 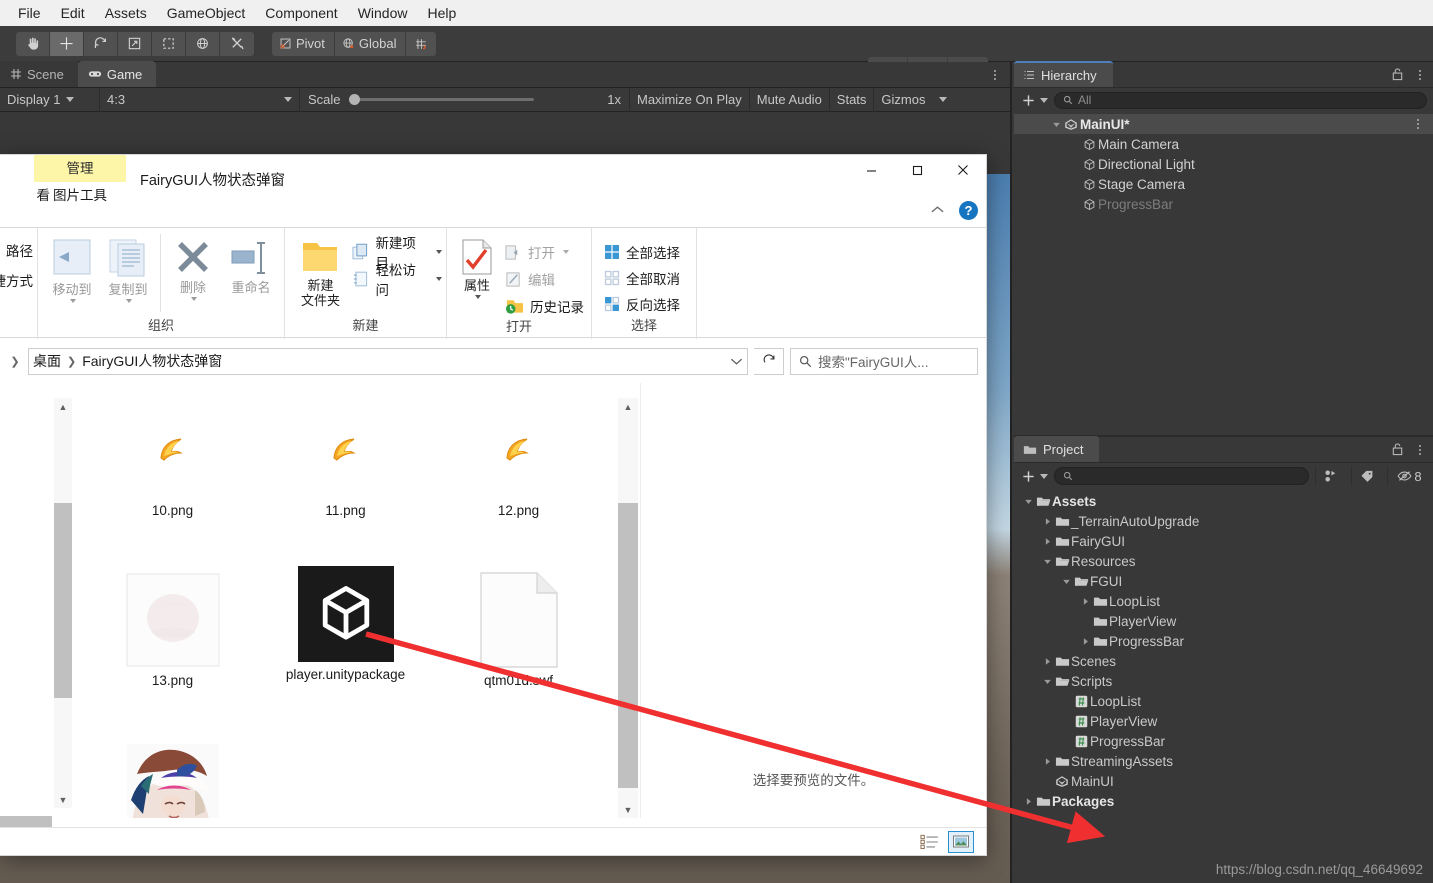 I want to click on refresh-button, so click(x=769, y=361).